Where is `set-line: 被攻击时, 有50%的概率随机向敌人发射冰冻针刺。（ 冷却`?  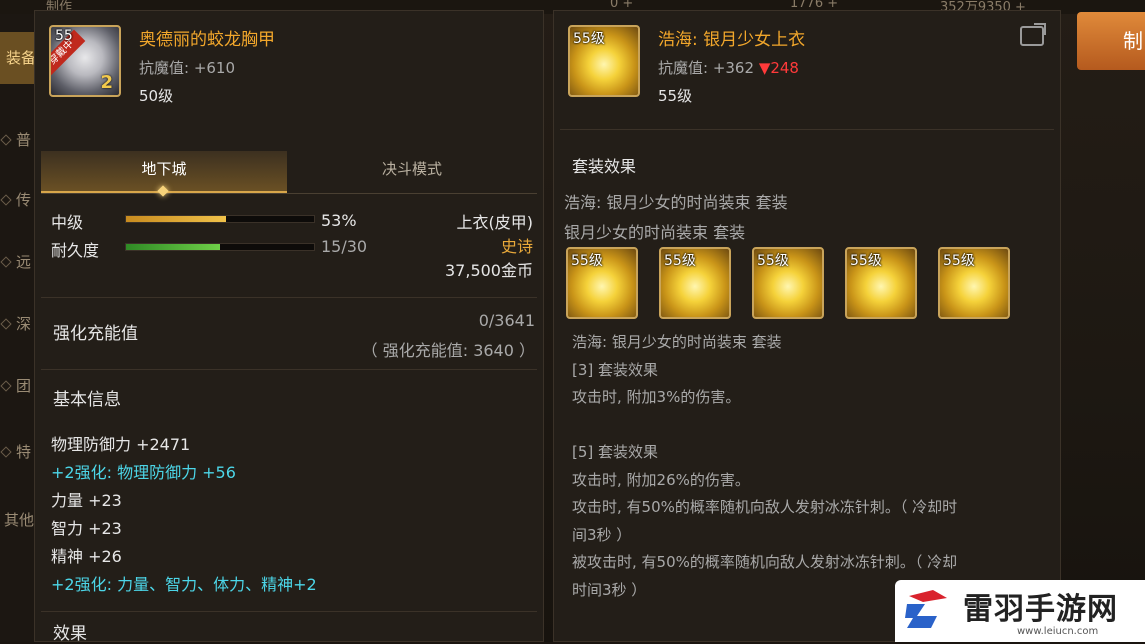
set-line: 被攻击时, 有50%的概率随机向敌人发射冰冻针刺。（ 冷却 is located at coordinates (765, 562).